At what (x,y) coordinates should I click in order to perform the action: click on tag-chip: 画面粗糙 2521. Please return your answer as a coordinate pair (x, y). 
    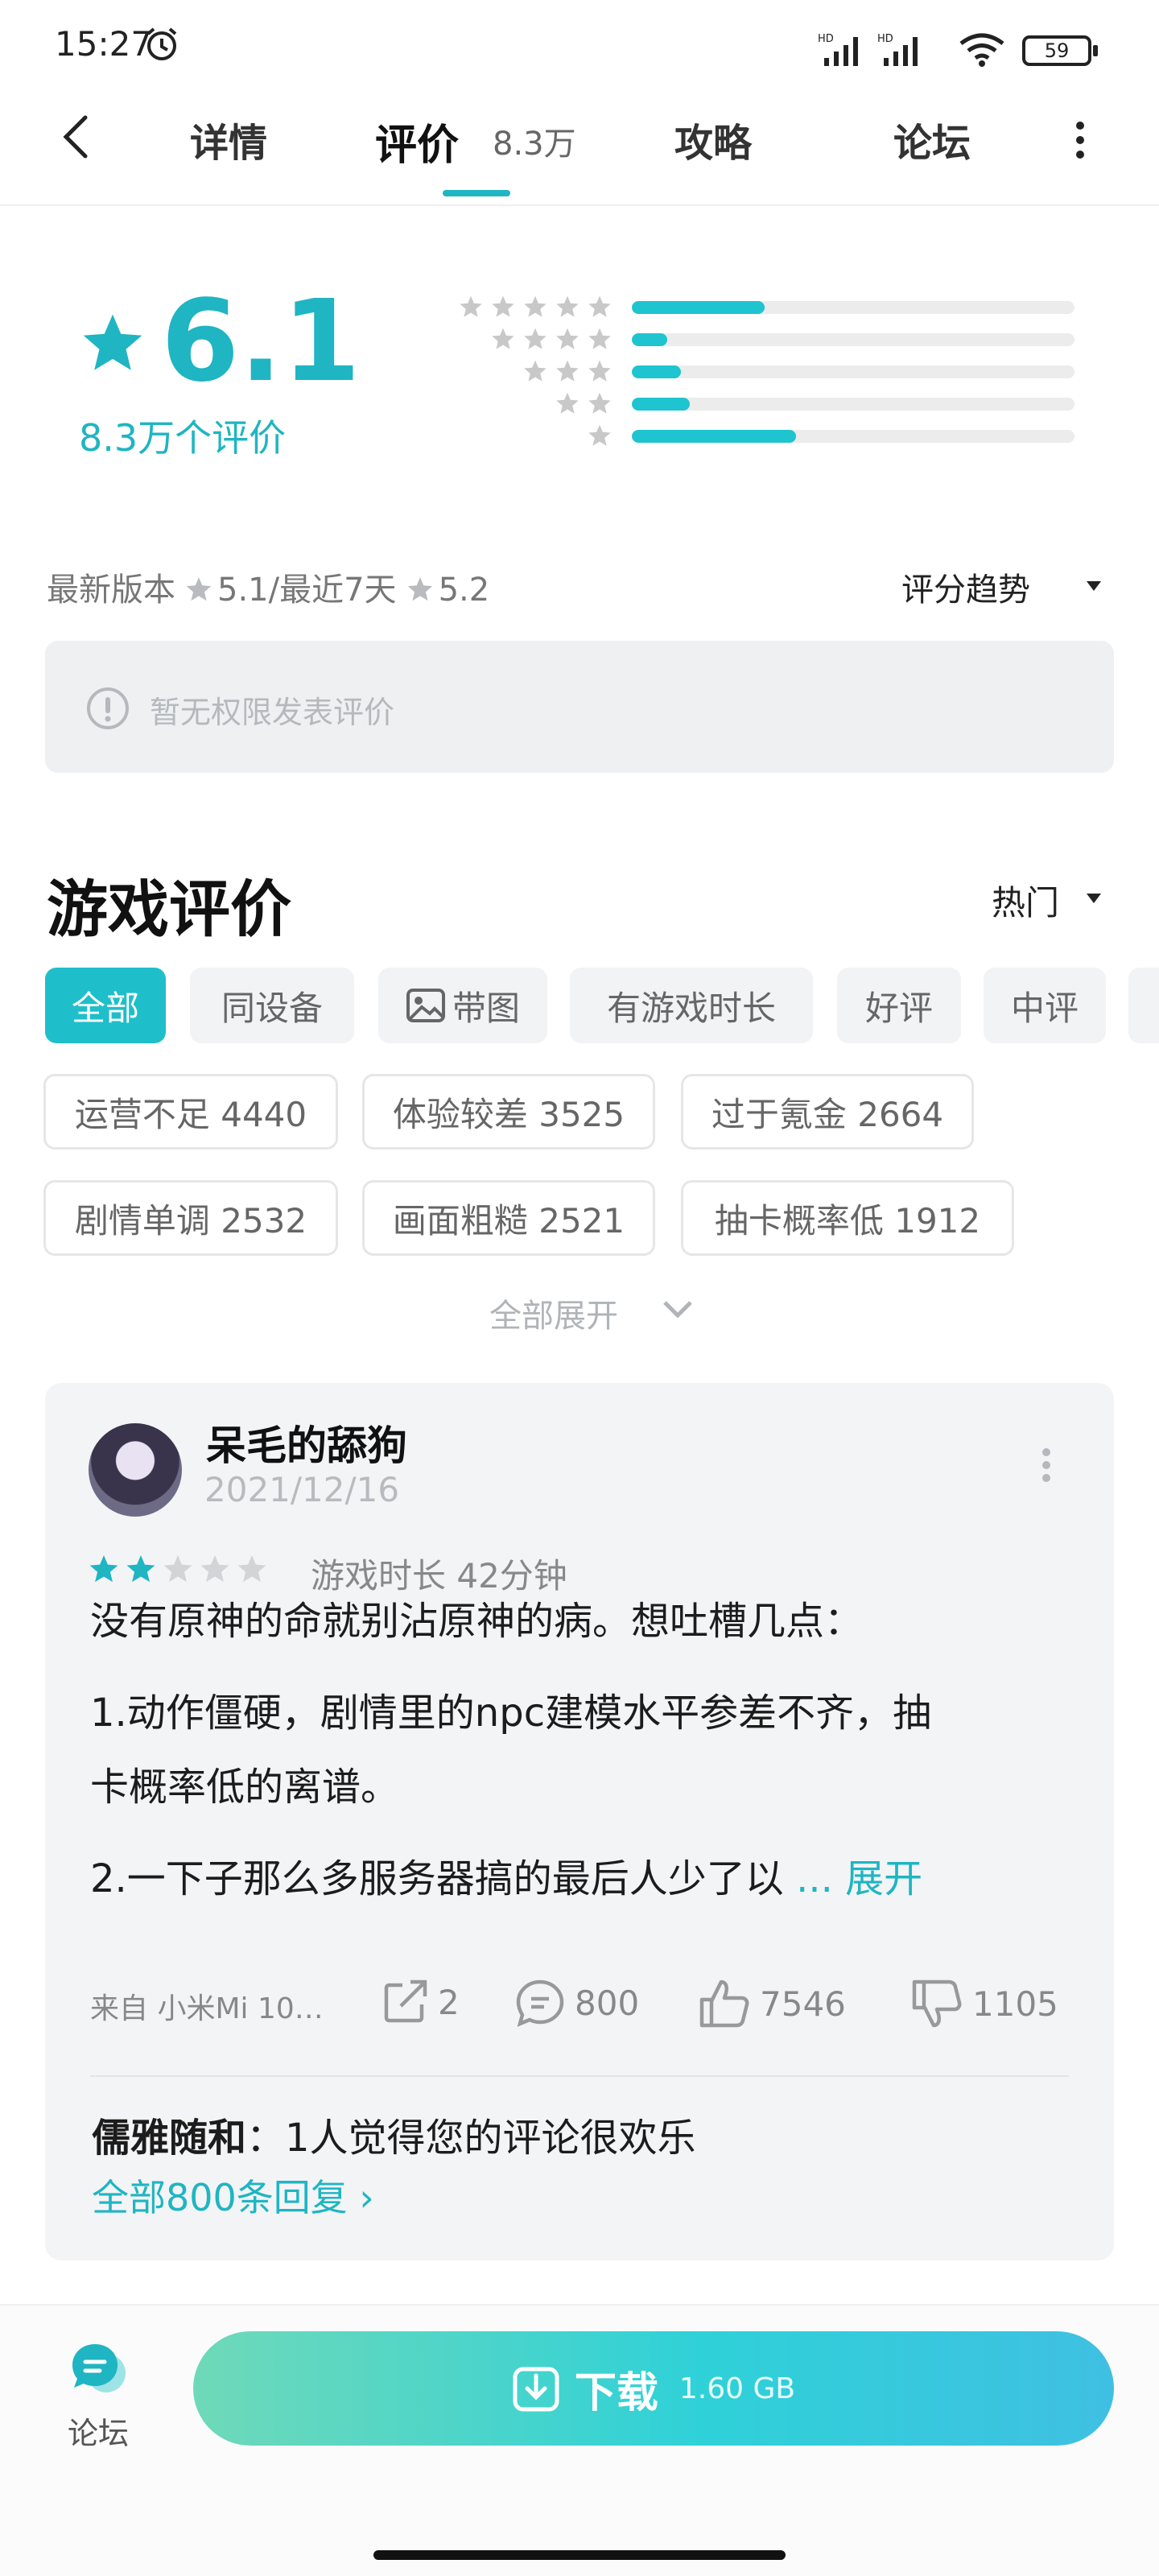
    Looking at the image, I should click on (508, 1218).